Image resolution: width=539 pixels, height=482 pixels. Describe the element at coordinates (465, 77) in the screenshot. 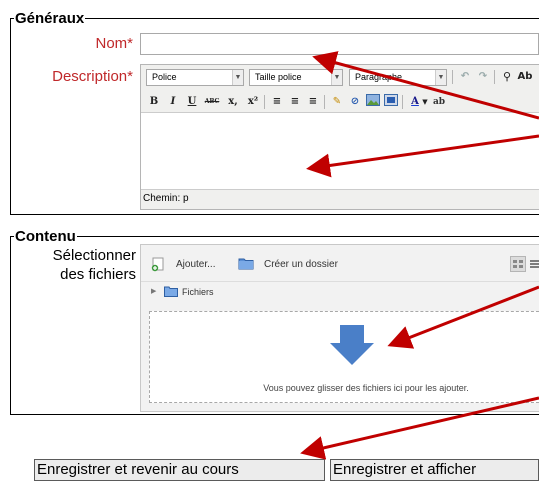

I see `undo-icon: ↶` at that location.